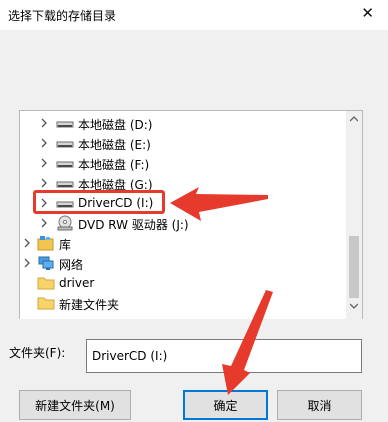 The height and width of the screenshot is (422, 388). Describe the element at coordinates (133, 225) in the screenshot. I see `tree-item-label: DVD RW 驱动器 (J:)` at that location.